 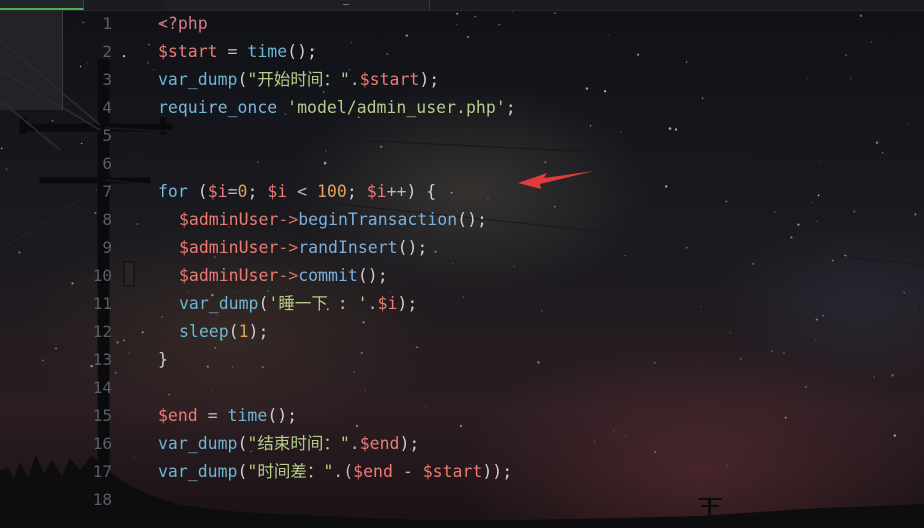 I want to click on code-token: sleep, so click(x=204, y=331).